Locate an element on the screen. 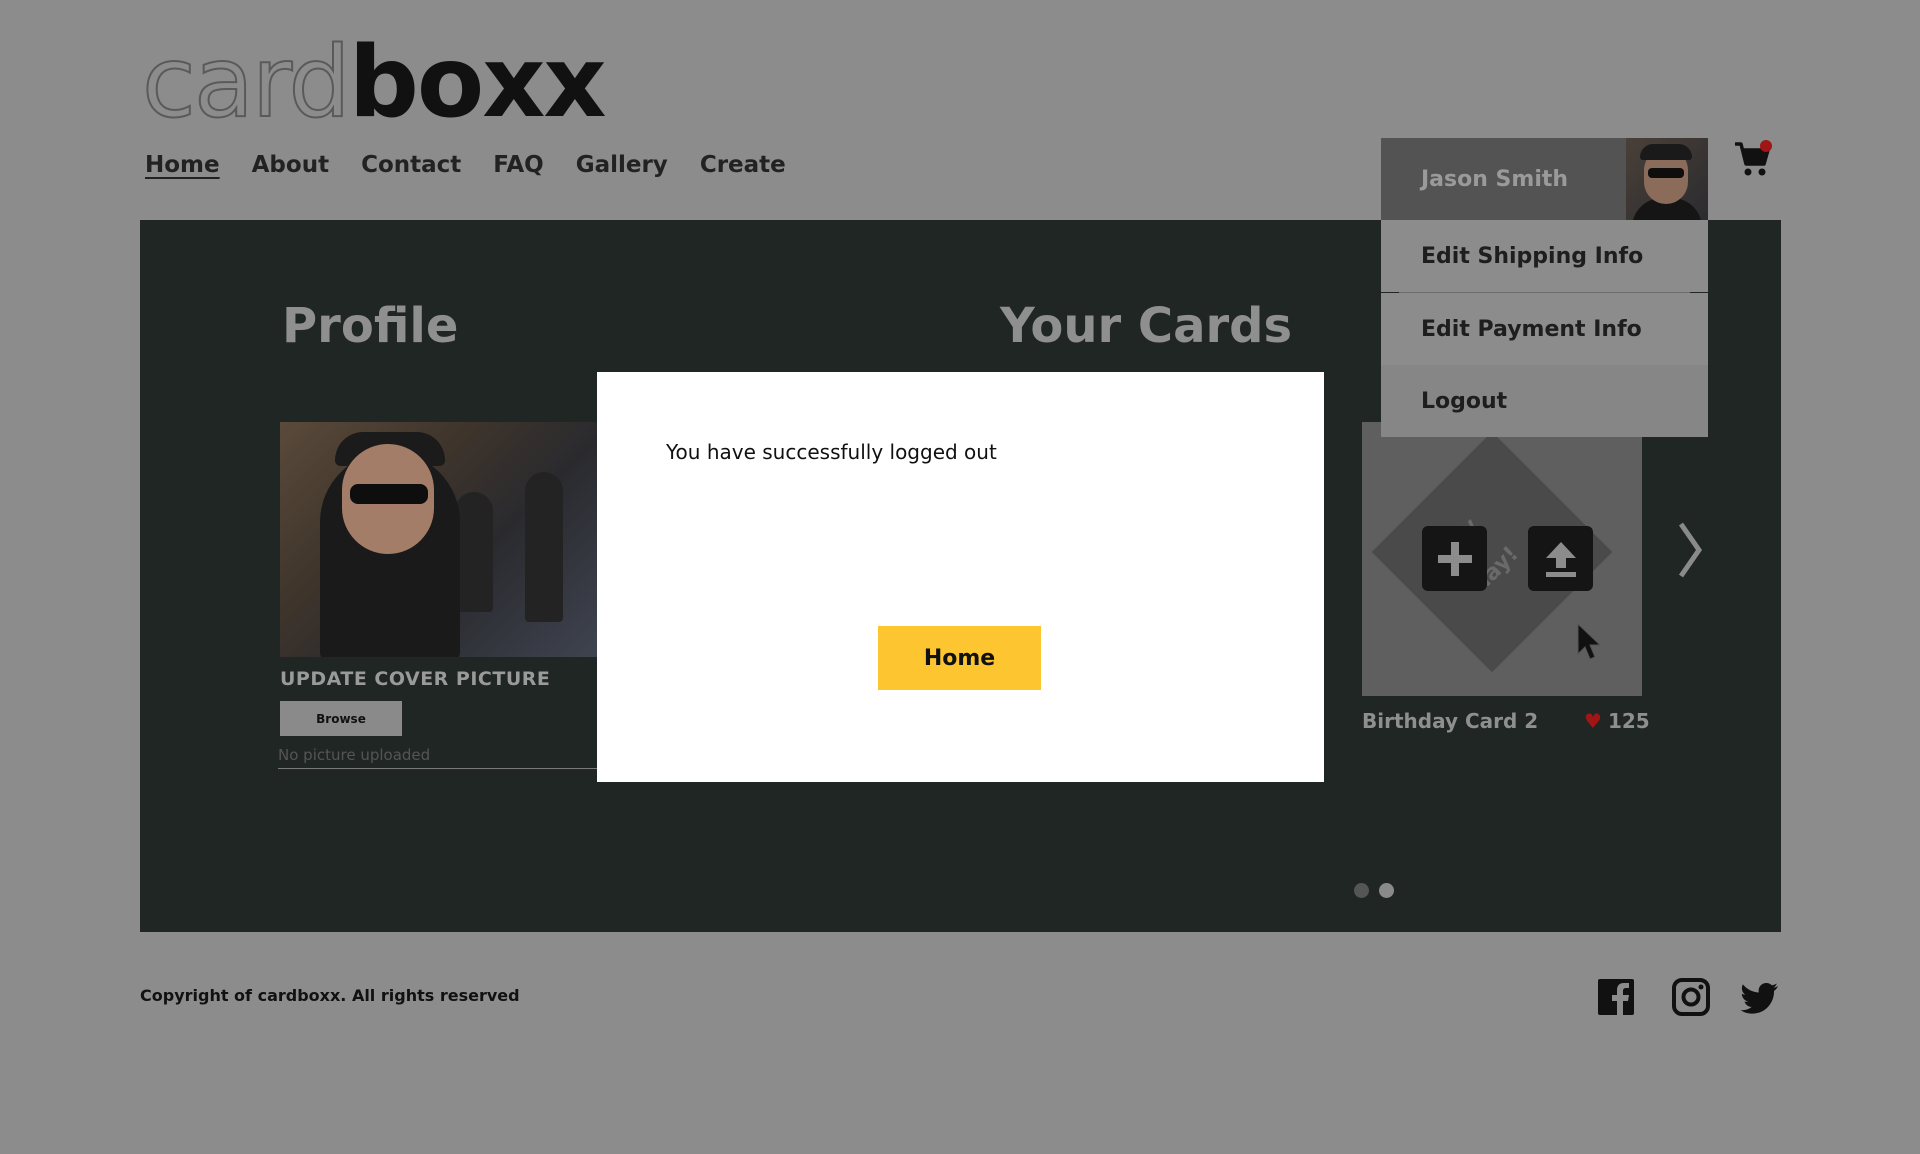  nav-faq: FAQ is located at coordinates (518, 165).